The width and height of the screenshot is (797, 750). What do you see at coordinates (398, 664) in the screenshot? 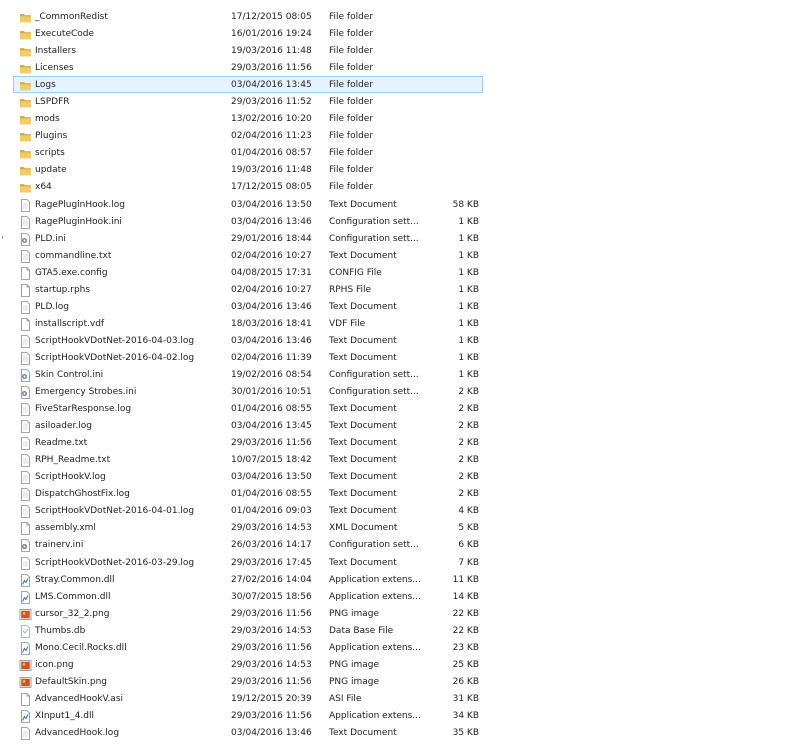
I see `file-row: icon.png 29/03/2016 14:53 PNG image 25 KB` at bounding box center [398, 664].